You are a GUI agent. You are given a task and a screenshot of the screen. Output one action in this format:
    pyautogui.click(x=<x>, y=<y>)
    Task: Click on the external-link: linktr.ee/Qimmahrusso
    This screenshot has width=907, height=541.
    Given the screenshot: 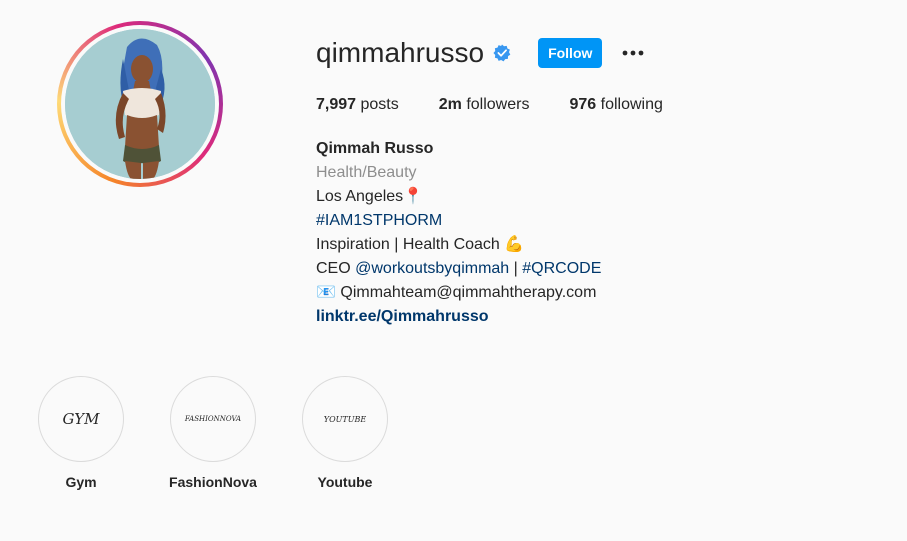 What is the action you would take?
    pyautogui.click(x=458, y=317)
    